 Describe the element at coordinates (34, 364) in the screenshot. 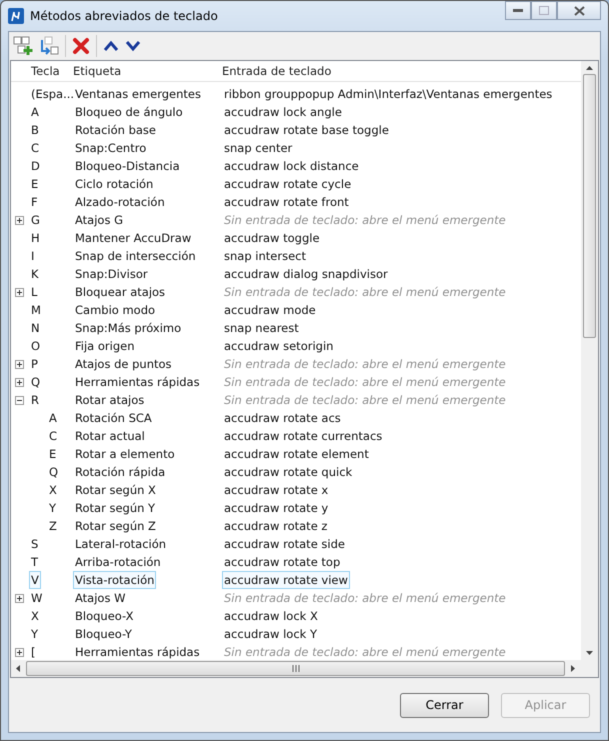

I see `key-cell: P` at that location.